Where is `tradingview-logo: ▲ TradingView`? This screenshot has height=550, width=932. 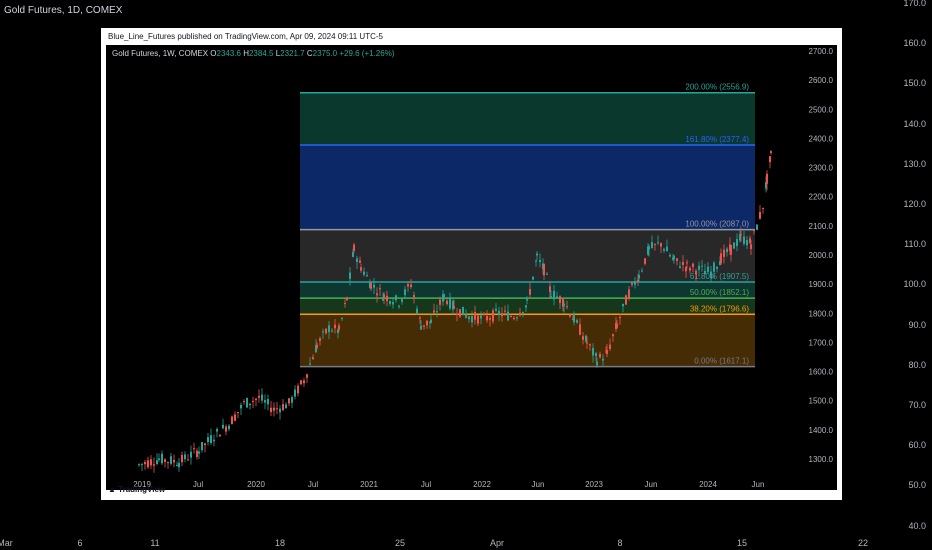 tradingview-logo: ▲ TradingView is located at coordinates (136, 489).